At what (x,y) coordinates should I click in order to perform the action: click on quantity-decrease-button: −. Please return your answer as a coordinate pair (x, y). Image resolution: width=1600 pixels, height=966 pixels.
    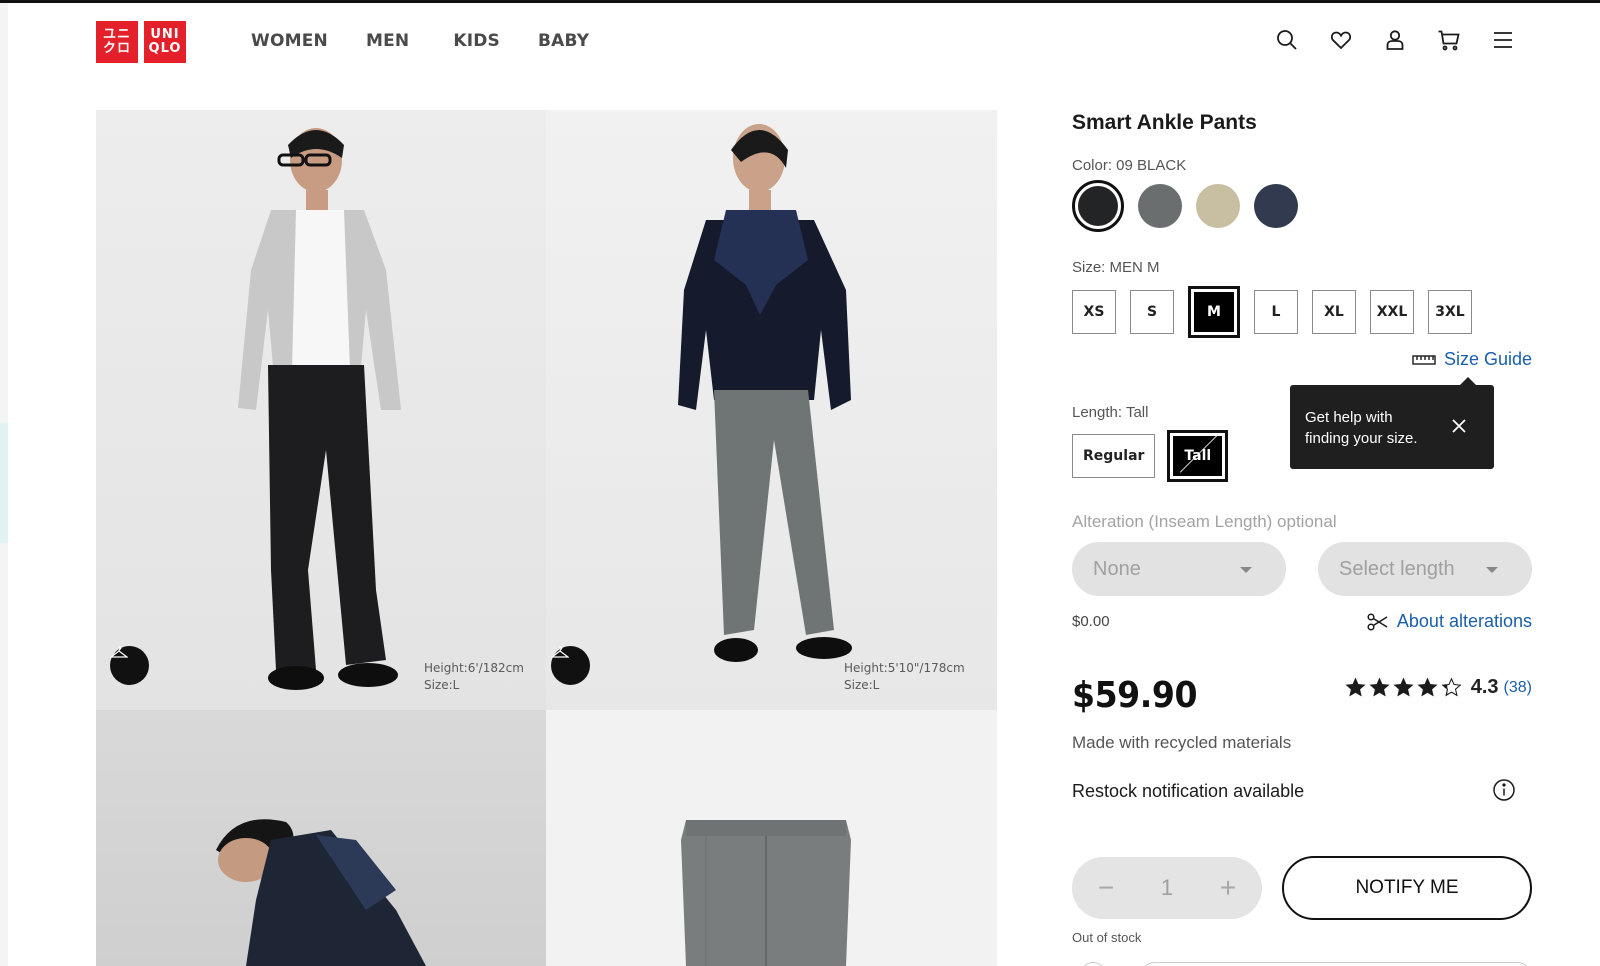
    Looking at the image, I should click on (1106, 888).